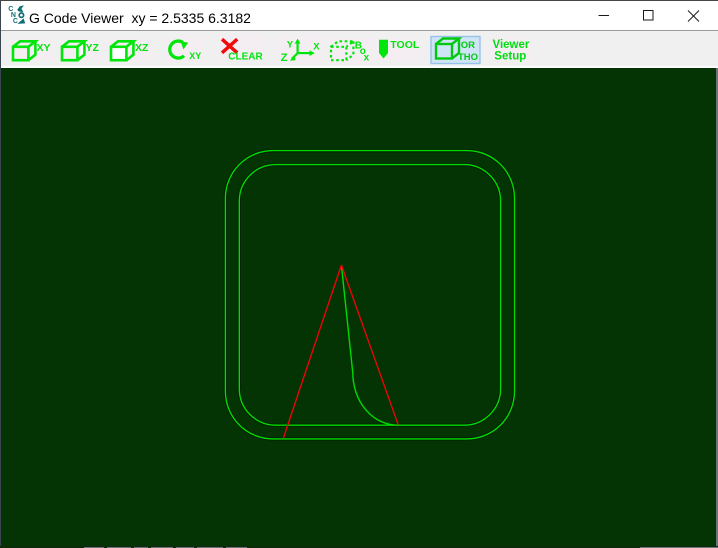 The image size is (718, 548). I want to click on svg-text: YZ, so click(93, 48).